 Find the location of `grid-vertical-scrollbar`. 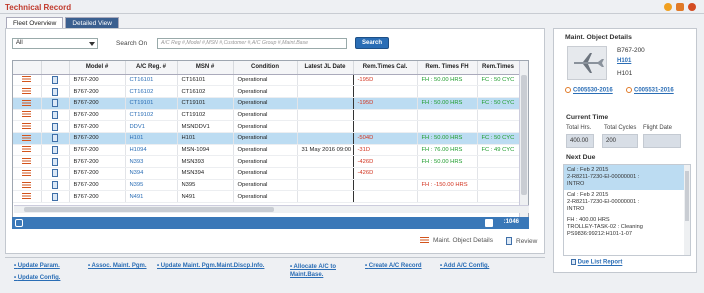

grid-vertical-scrollbar is located at coordinates (523, 139).